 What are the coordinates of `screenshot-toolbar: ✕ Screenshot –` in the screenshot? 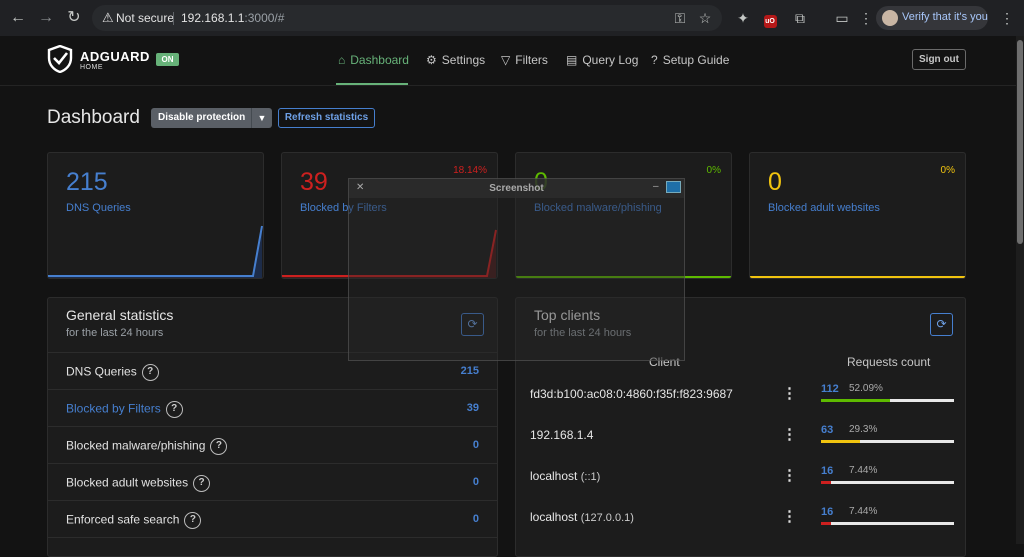 It's located at (516, 188).